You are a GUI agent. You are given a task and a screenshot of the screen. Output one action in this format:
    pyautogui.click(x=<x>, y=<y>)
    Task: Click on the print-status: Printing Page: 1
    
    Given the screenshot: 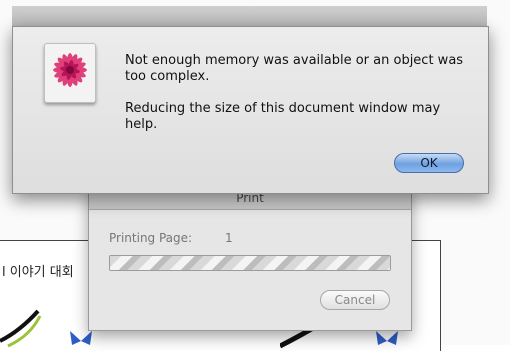 What is the action you would take?
    pyautogui.click(x=171, y=238)
    